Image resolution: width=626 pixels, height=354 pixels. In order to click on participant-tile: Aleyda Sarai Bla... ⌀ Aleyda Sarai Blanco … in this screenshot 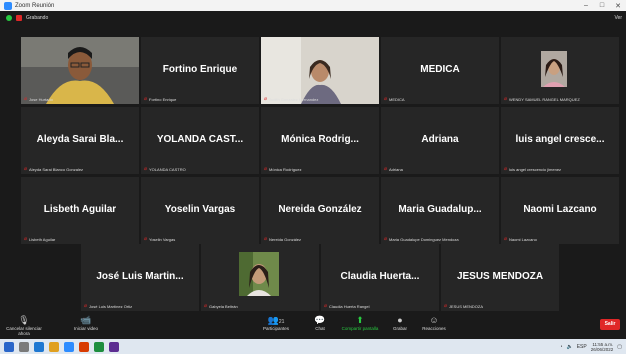, I will do `click(80, 140)`.